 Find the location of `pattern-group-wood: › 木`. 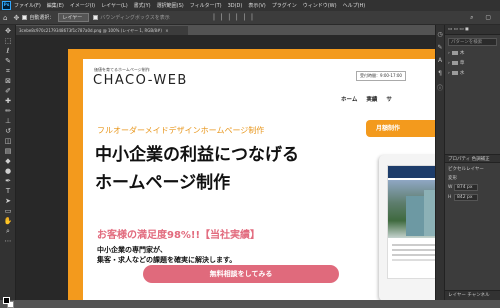

pattern-group-wood: › 木 is located at coordinates (472, 53).